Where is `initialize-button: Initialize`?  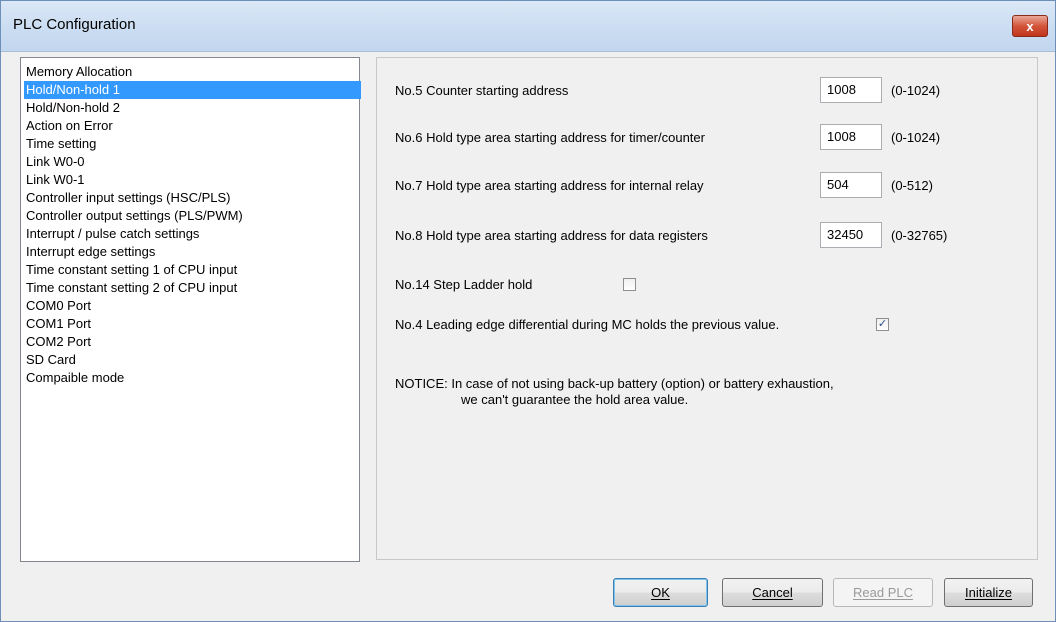 initialize-button: Initialize is located at coordinates (988, 592).